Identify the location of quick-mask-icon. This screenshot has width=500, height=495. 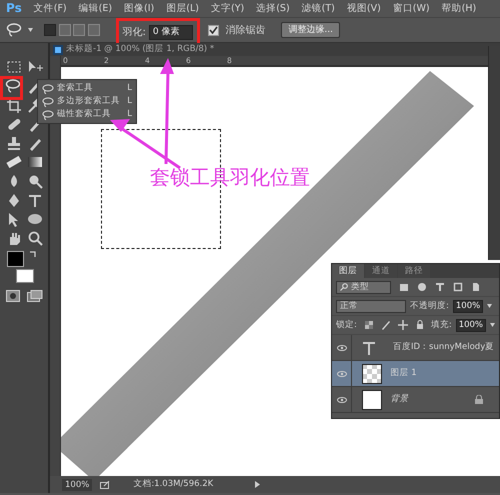
(13, 296).